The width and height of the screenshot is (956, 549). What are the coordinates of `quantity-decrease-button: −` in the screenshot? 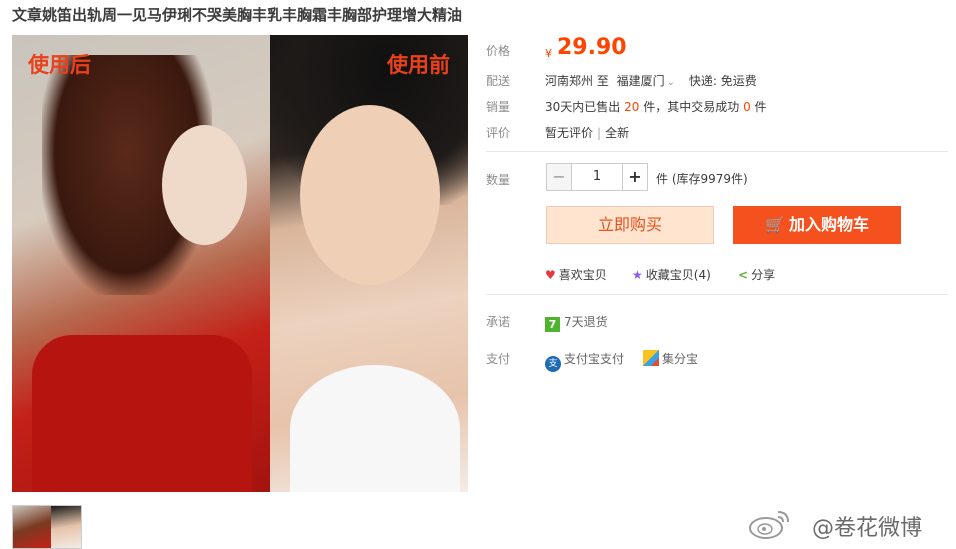 It's located at (559, 177).